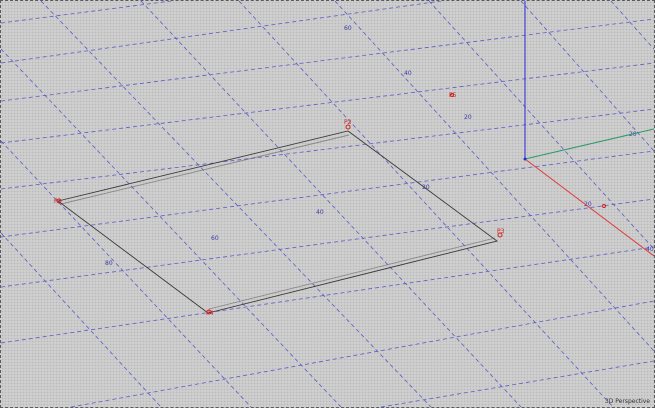 The width and height of the screenshot is (655, 408). I want to click on vertex-label: P5, so click(453, 95).